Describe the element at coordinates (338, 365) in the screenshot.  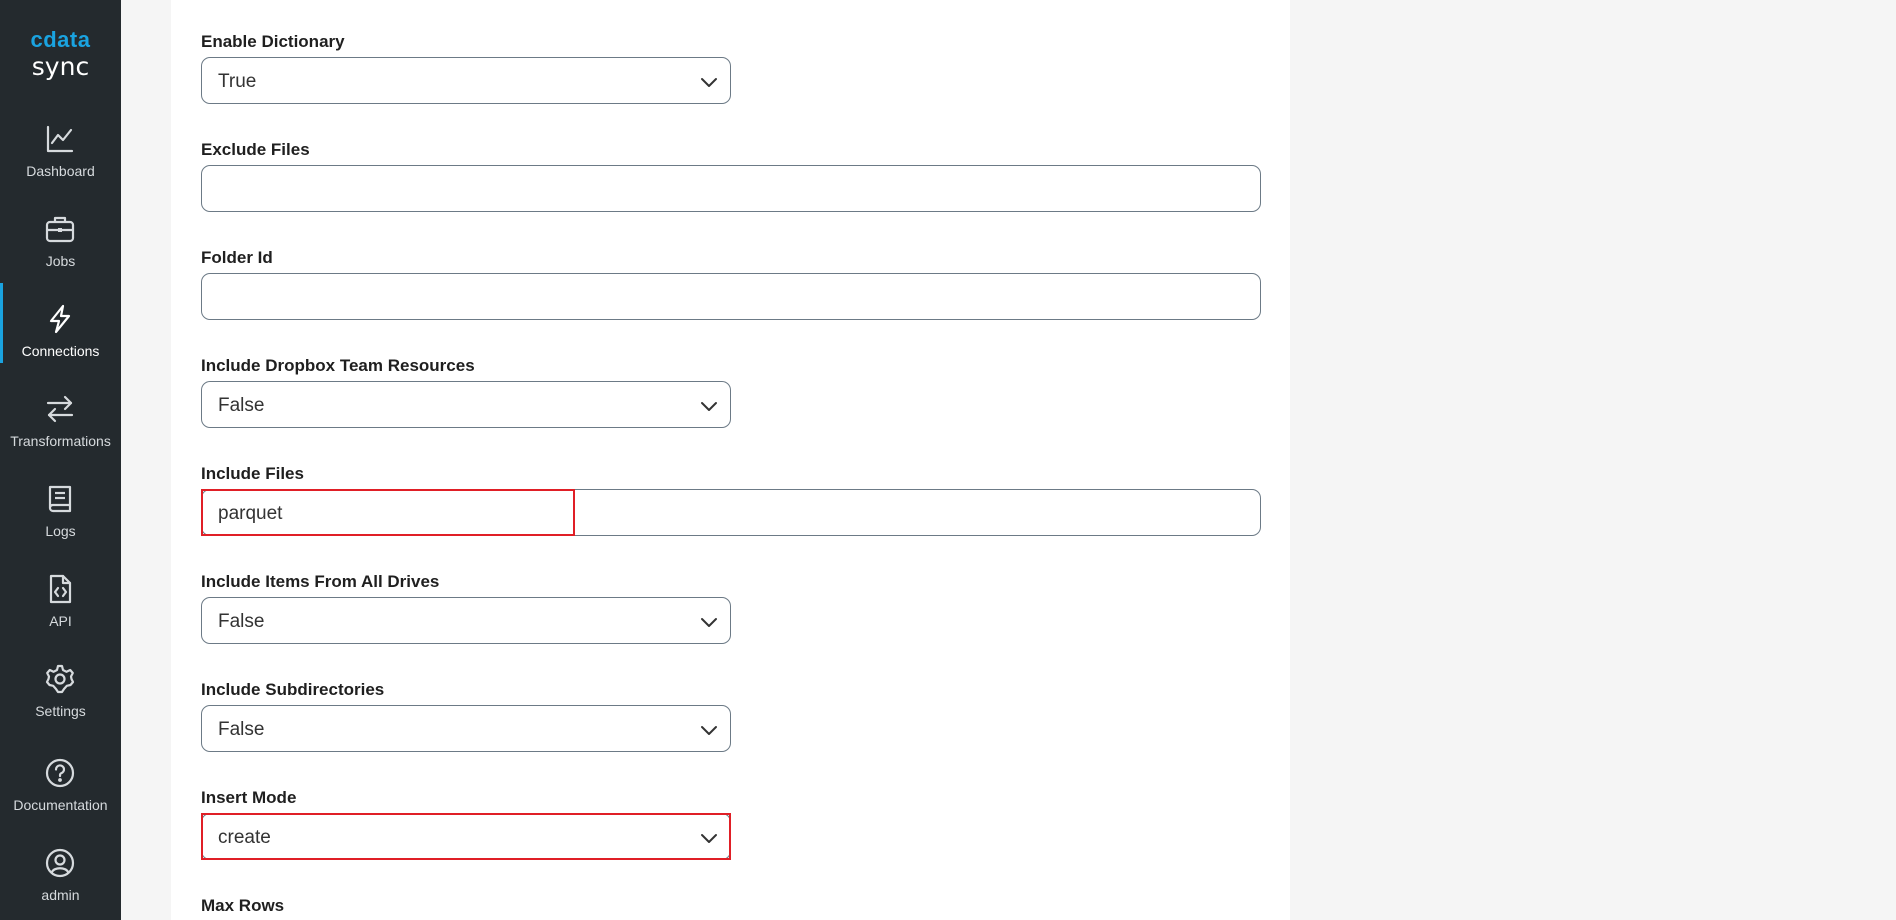
I see `include-dropbox-team-resources-label: Include Dropbox Team Resources` at that location.